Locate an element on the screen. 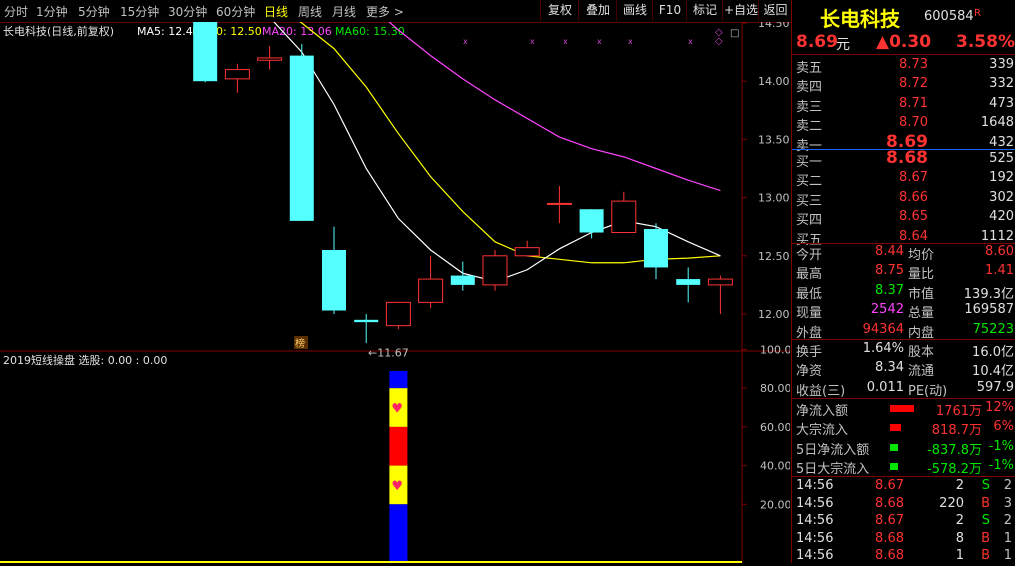  stat-row: 今开 8.44 均价 8.60 is located at coordinates (903, 253).